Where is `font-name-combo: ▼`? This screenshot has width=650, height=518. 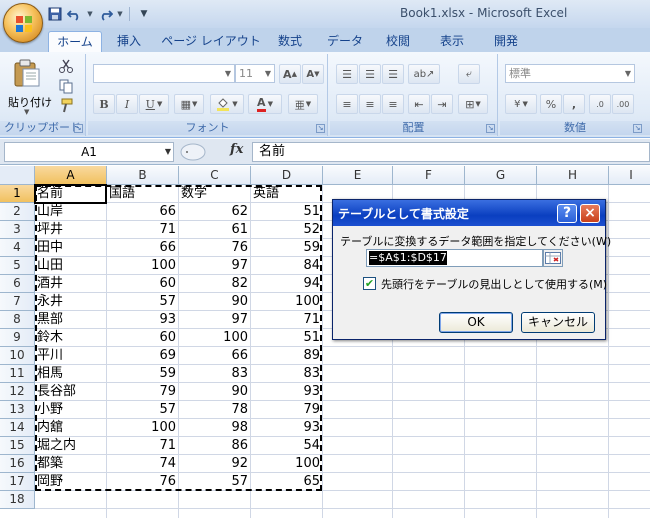
font-name-combo: ▼ is located at coordinates (164, 73).